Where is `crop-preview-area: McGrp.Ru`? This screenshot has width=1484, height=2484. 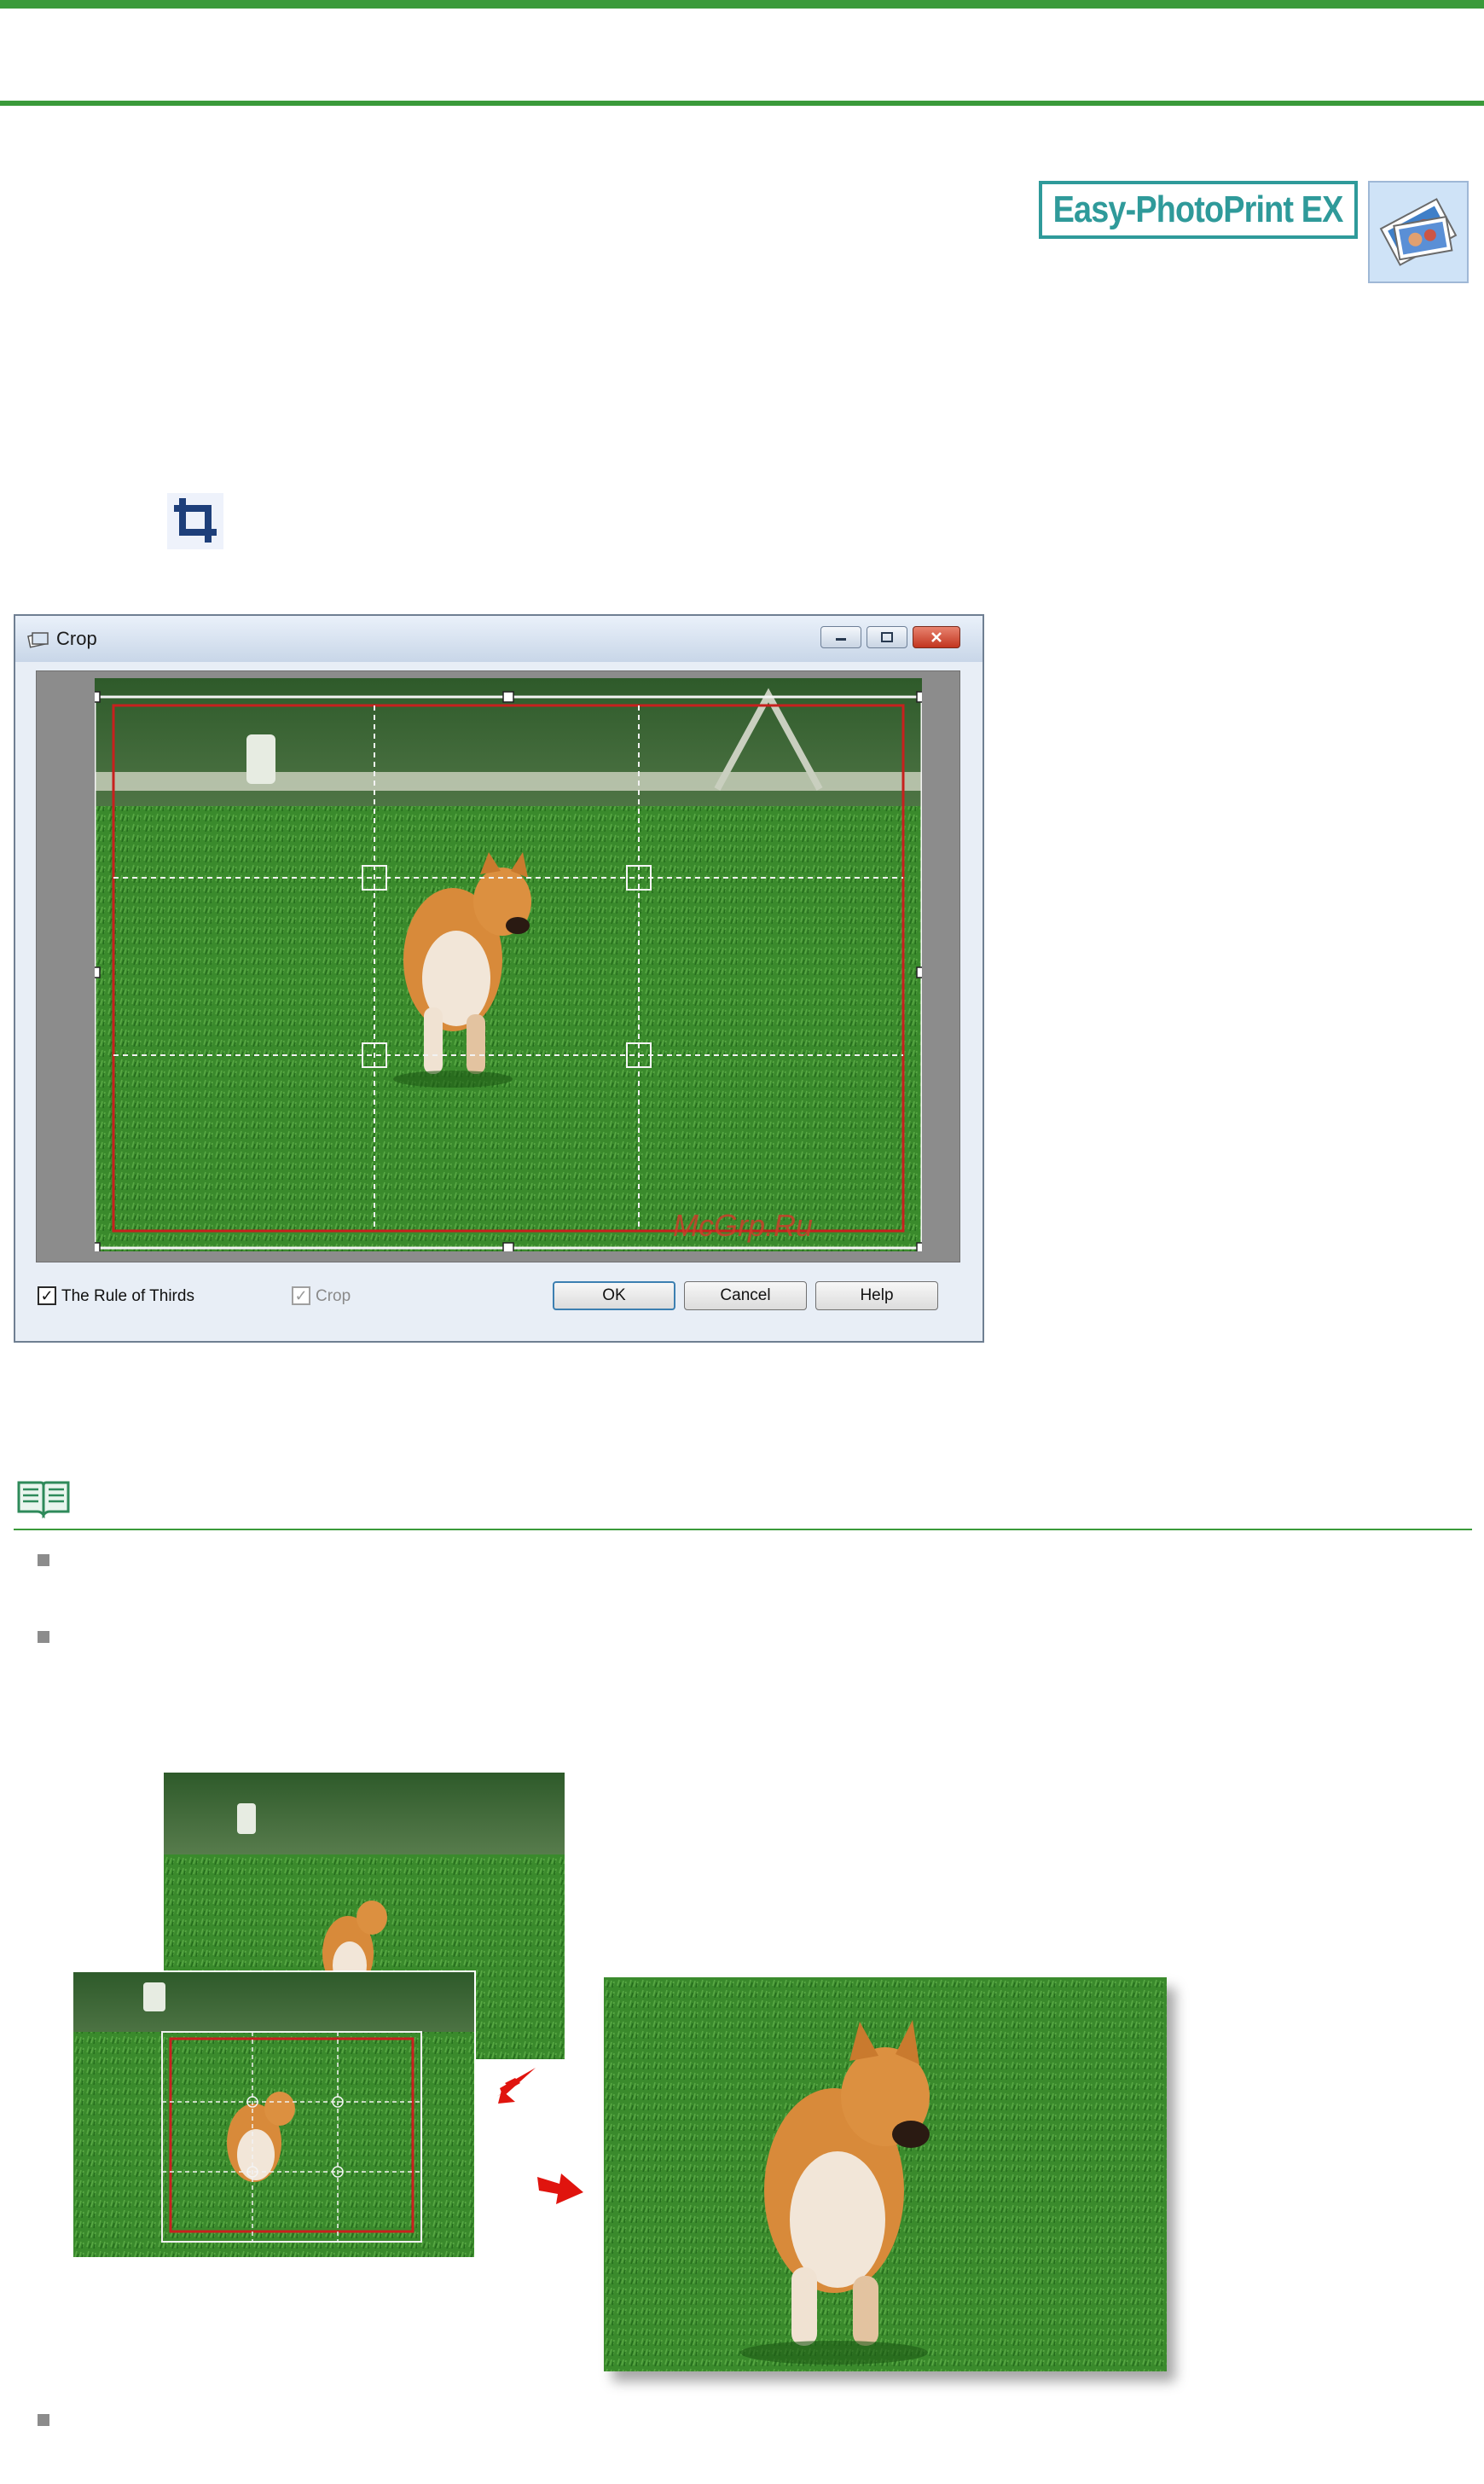
crop-preview-area: McGrp.Ru is located at coordinates (498, 966).